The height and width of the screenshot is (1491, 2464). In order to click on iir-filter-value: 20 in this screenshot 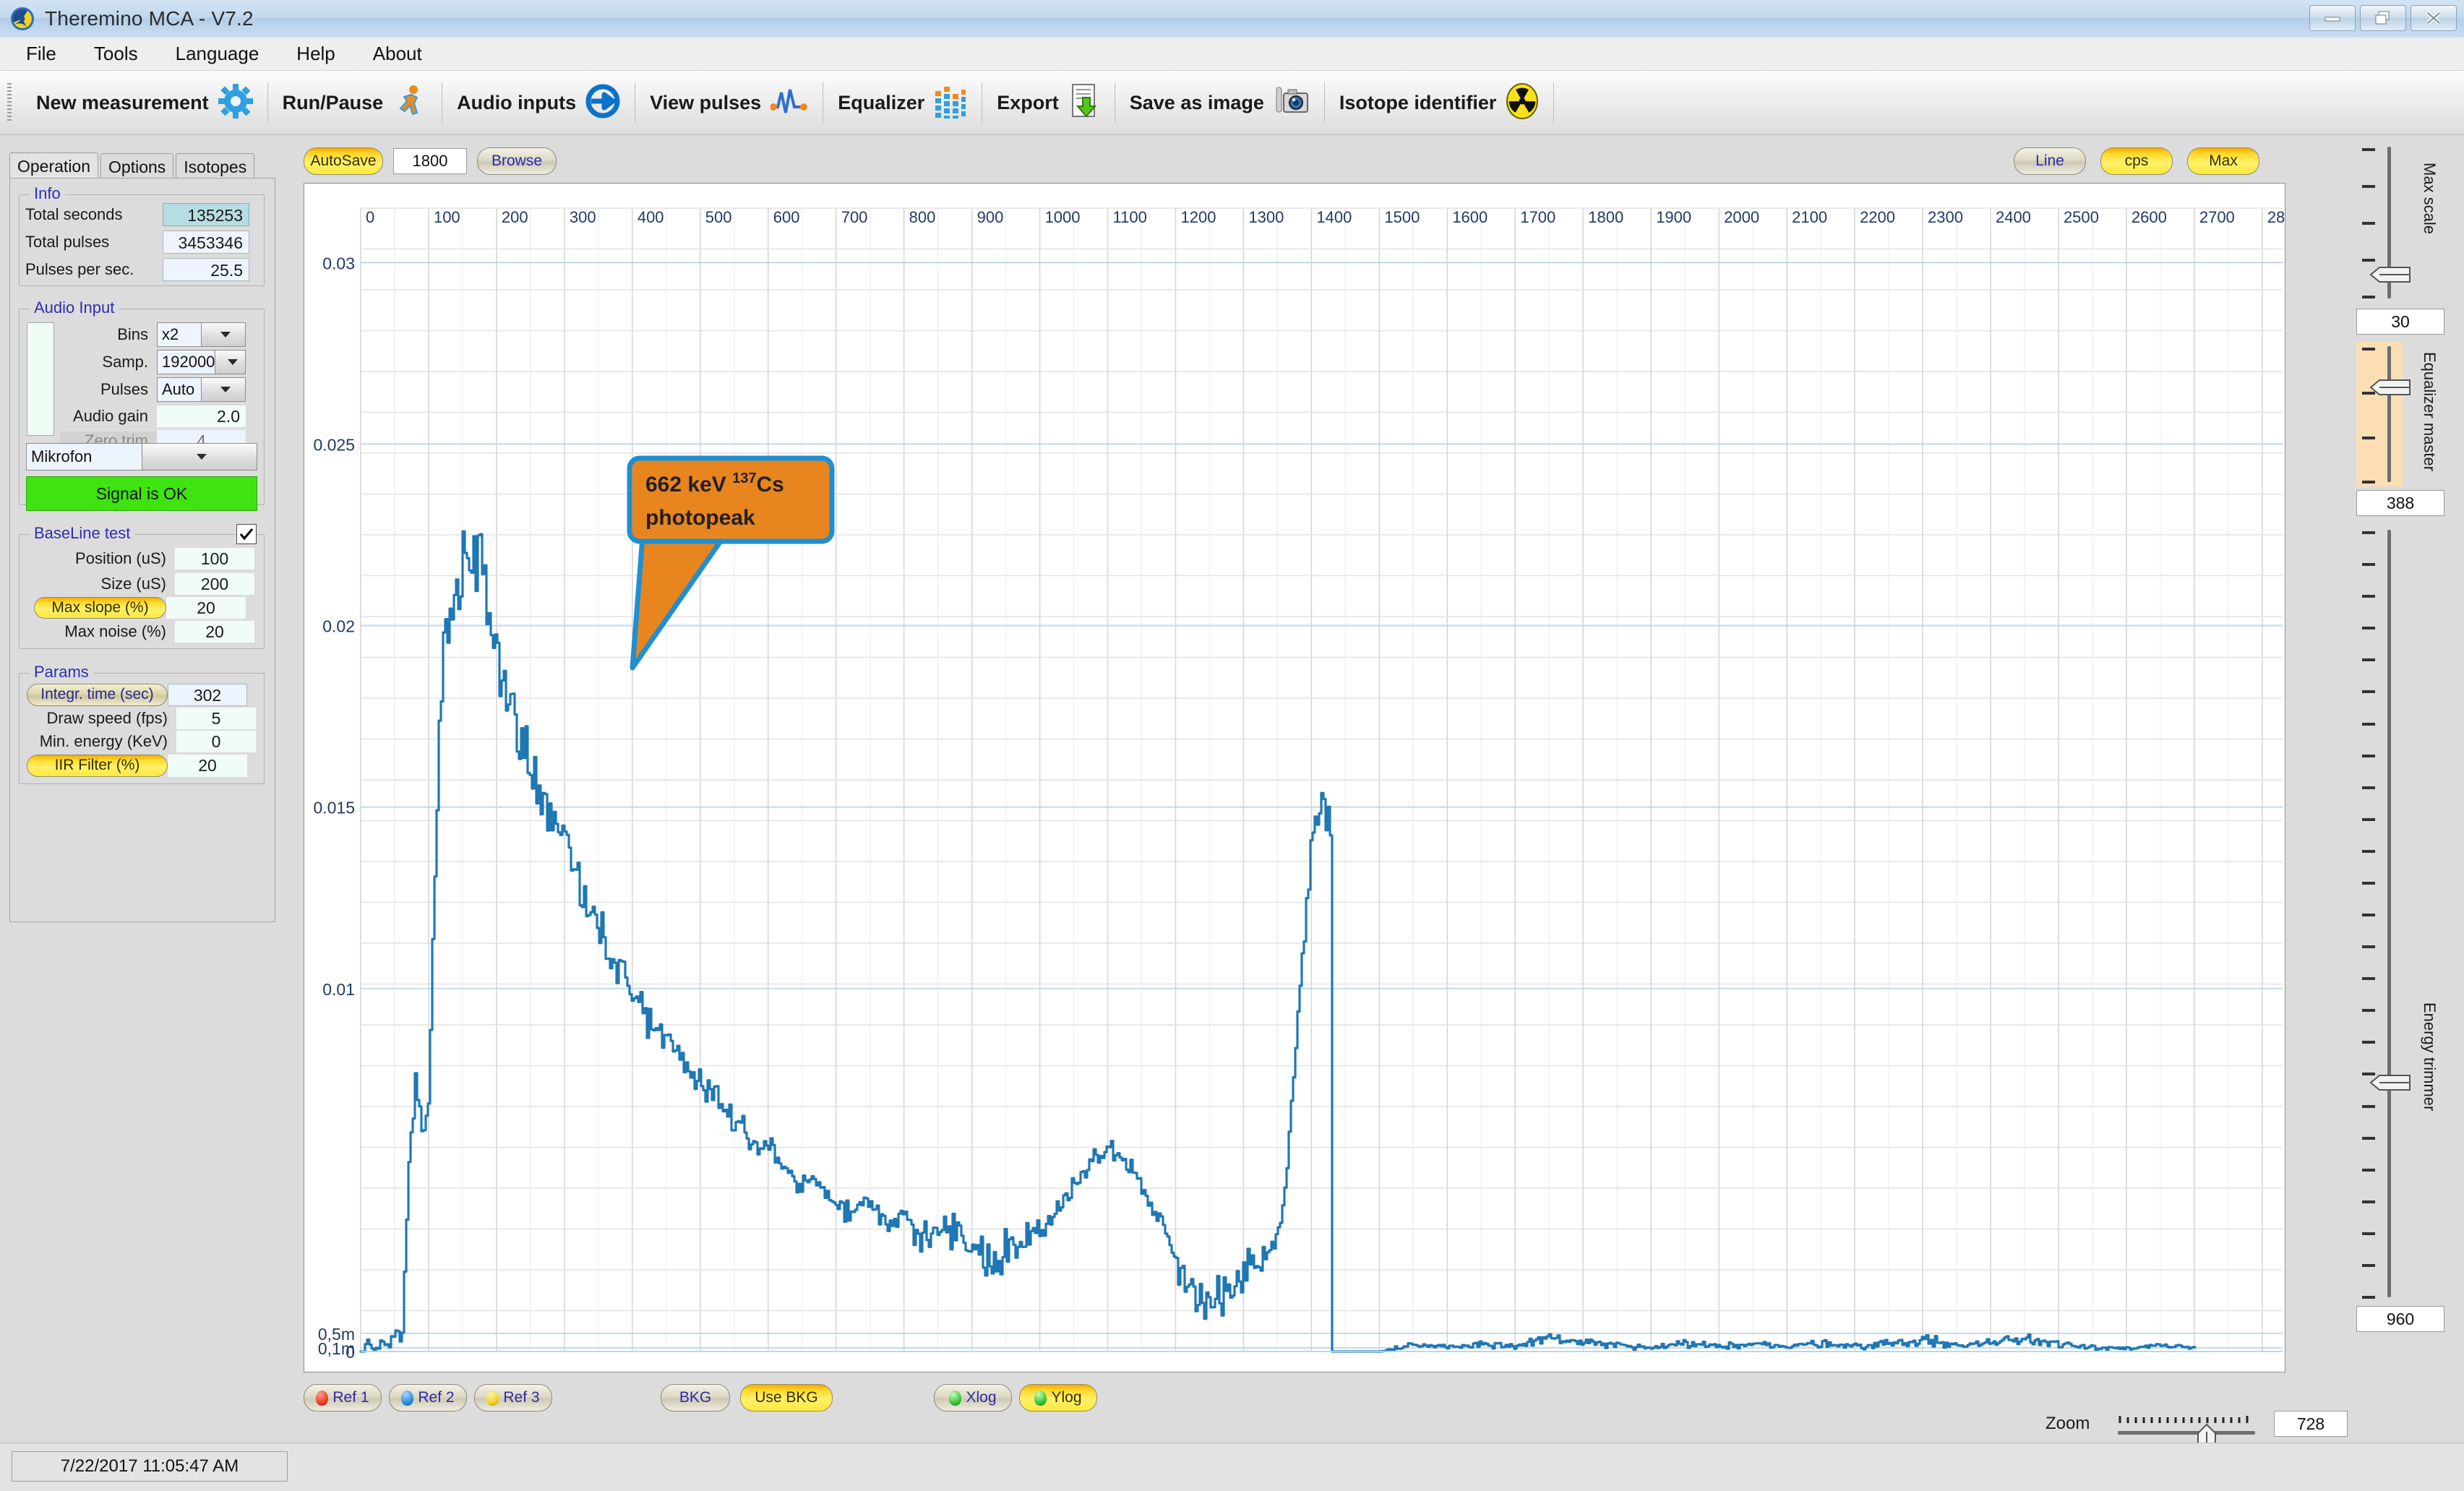, I will do `click(208, 765)`.